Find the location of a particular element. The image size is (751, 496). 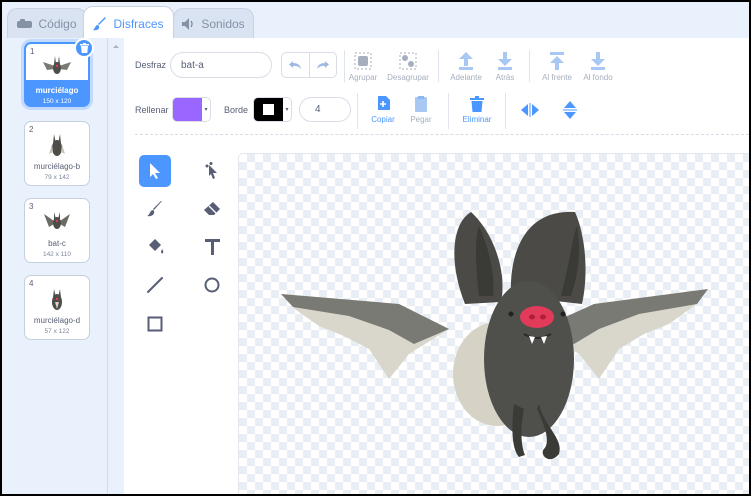

ungroup-label: Desagrupar is located at coordinates (408, 77).